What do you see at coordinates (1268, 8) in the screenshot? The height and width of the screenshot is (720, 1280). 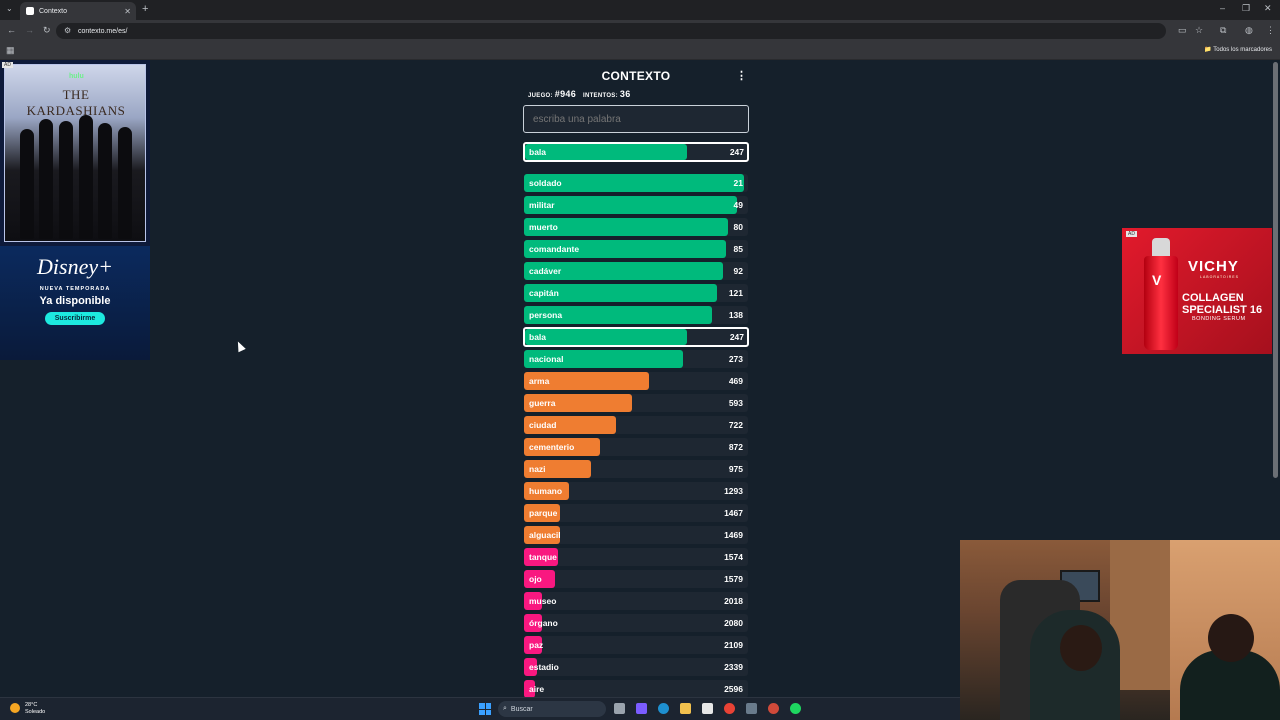 I see `close-window-icon: ✕` at bounding box center [1268, 8].